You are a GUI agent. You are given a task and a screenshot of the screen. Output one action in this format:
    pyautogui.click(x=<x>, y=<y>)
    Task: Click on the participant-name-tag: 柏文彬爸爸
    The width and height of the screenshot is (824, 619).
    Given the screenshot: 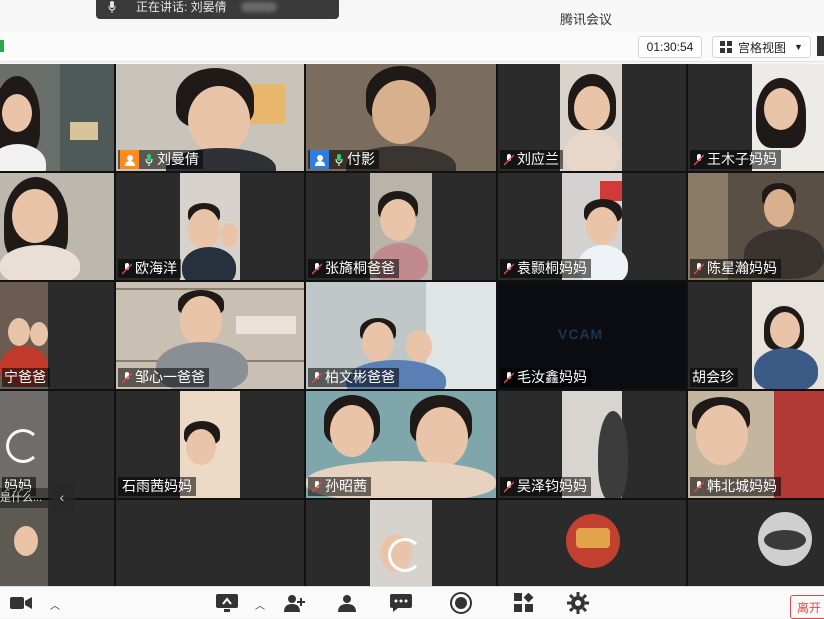 What is the action you would take?
    pyautogui.click(x=353, y=377)
    